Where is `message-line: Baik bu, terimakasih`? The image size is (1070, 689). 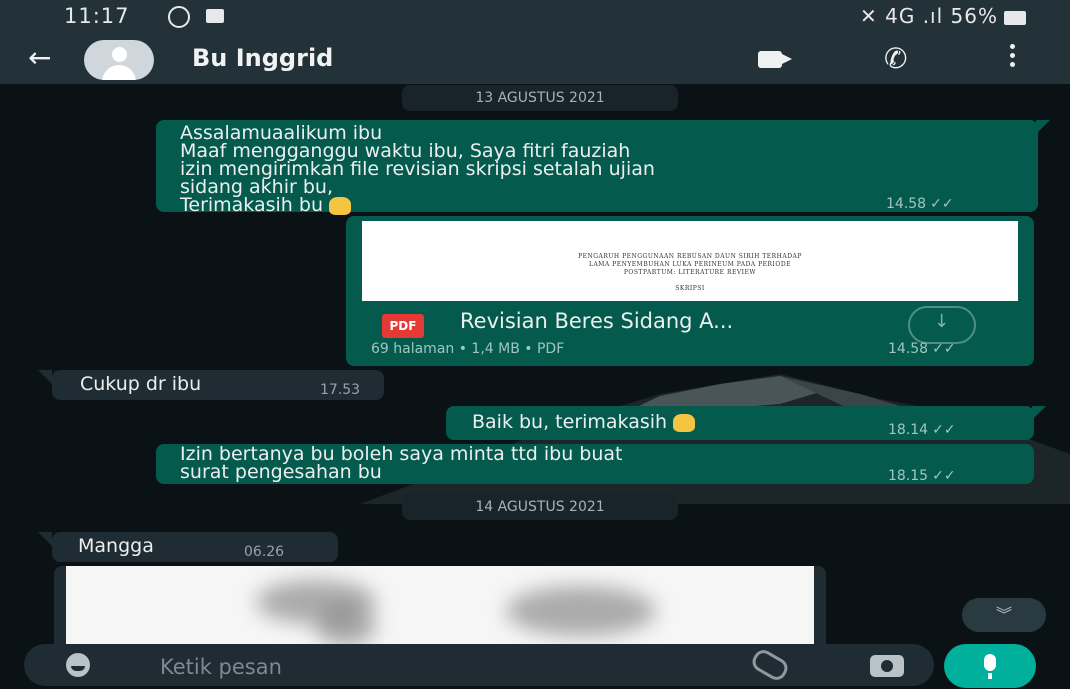 message-line: Baik bu, terimakasih is located at coordinates (584, 422).